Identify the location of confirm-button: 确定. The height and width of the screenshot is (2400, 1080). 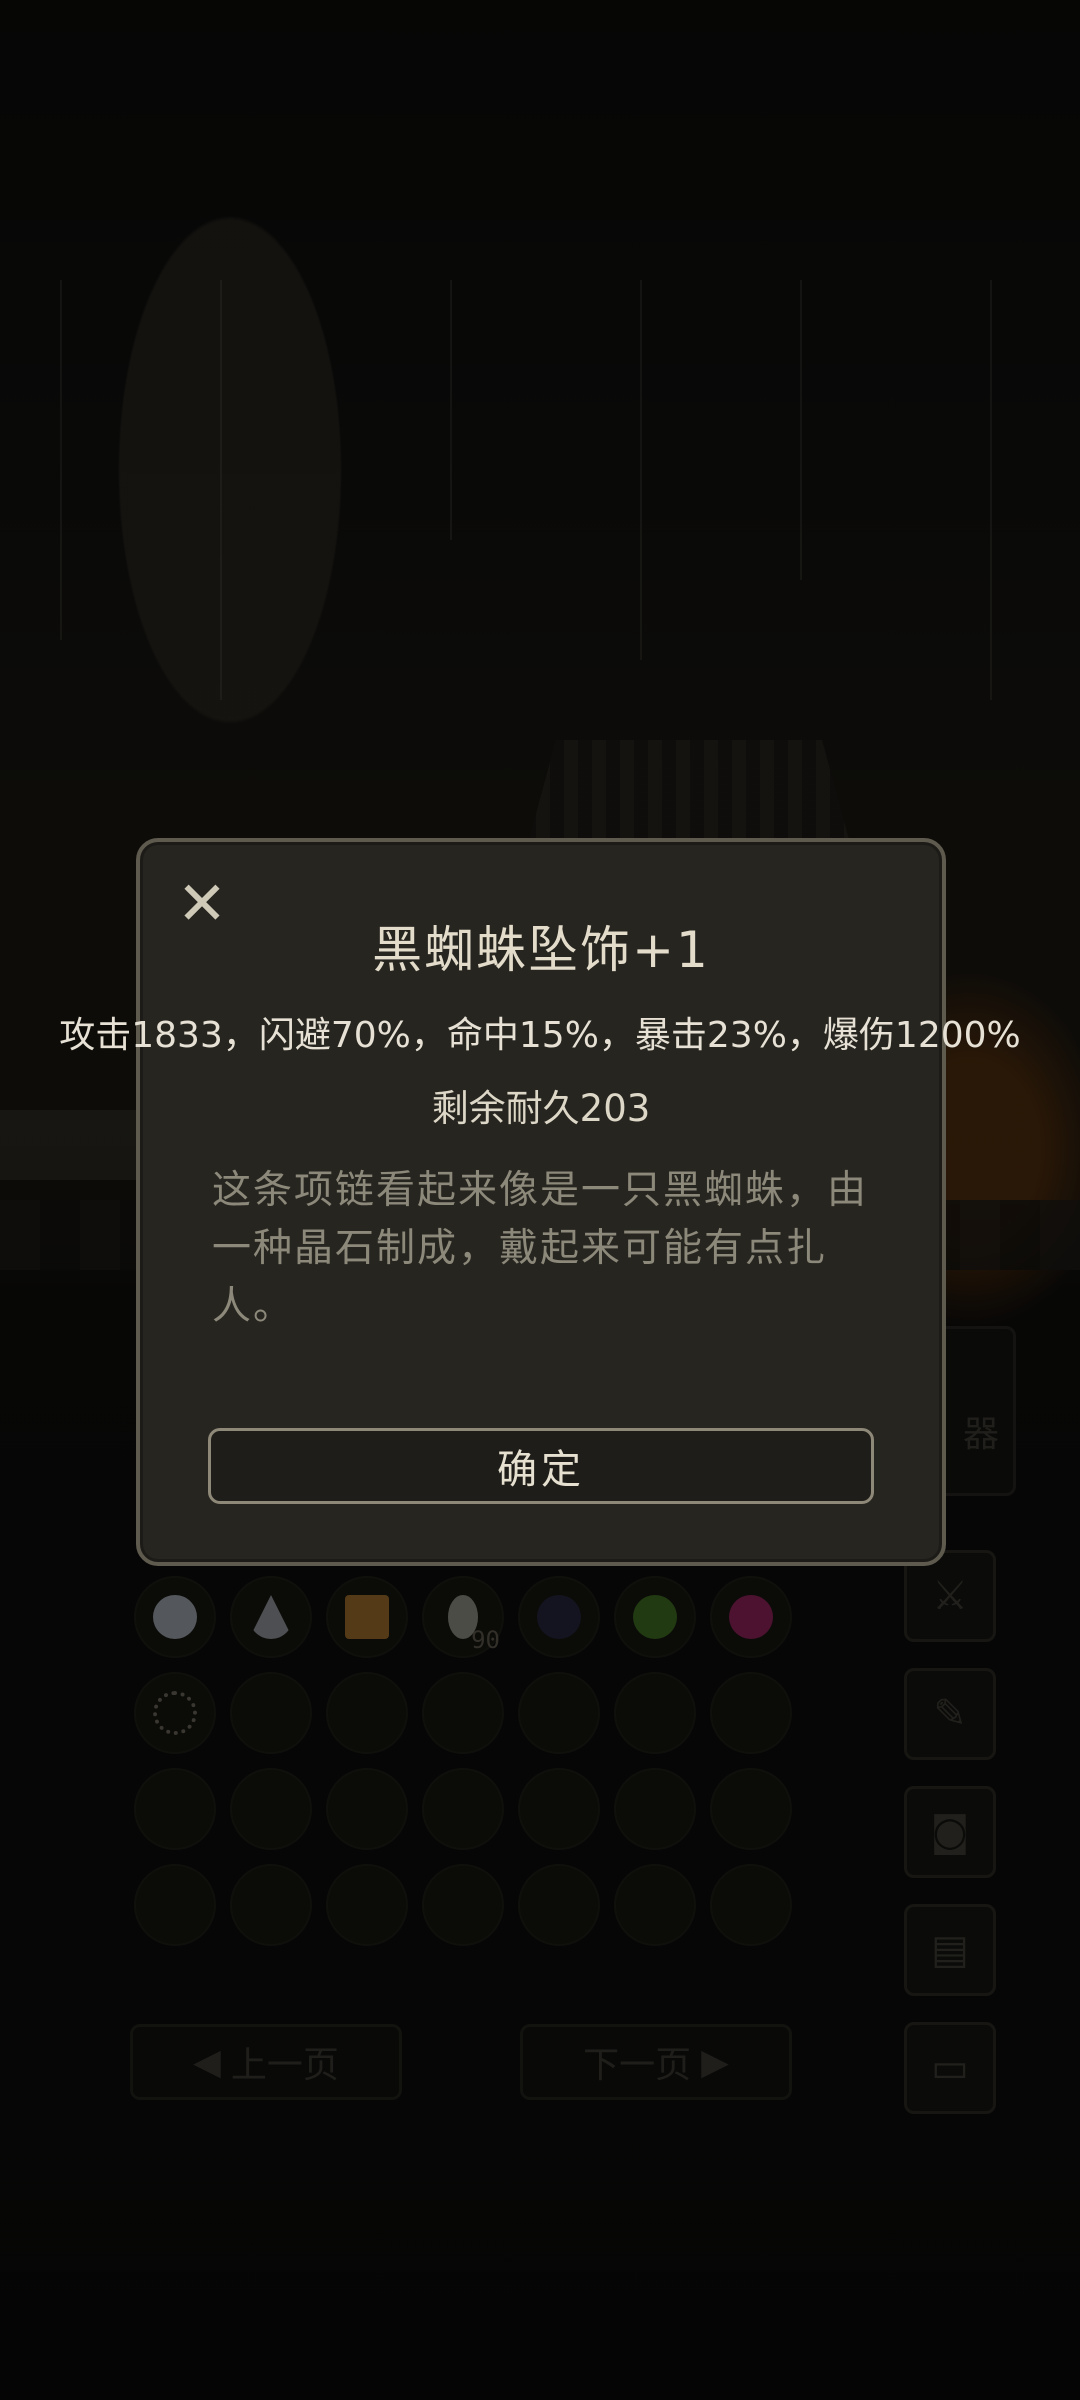
(541, 1466).